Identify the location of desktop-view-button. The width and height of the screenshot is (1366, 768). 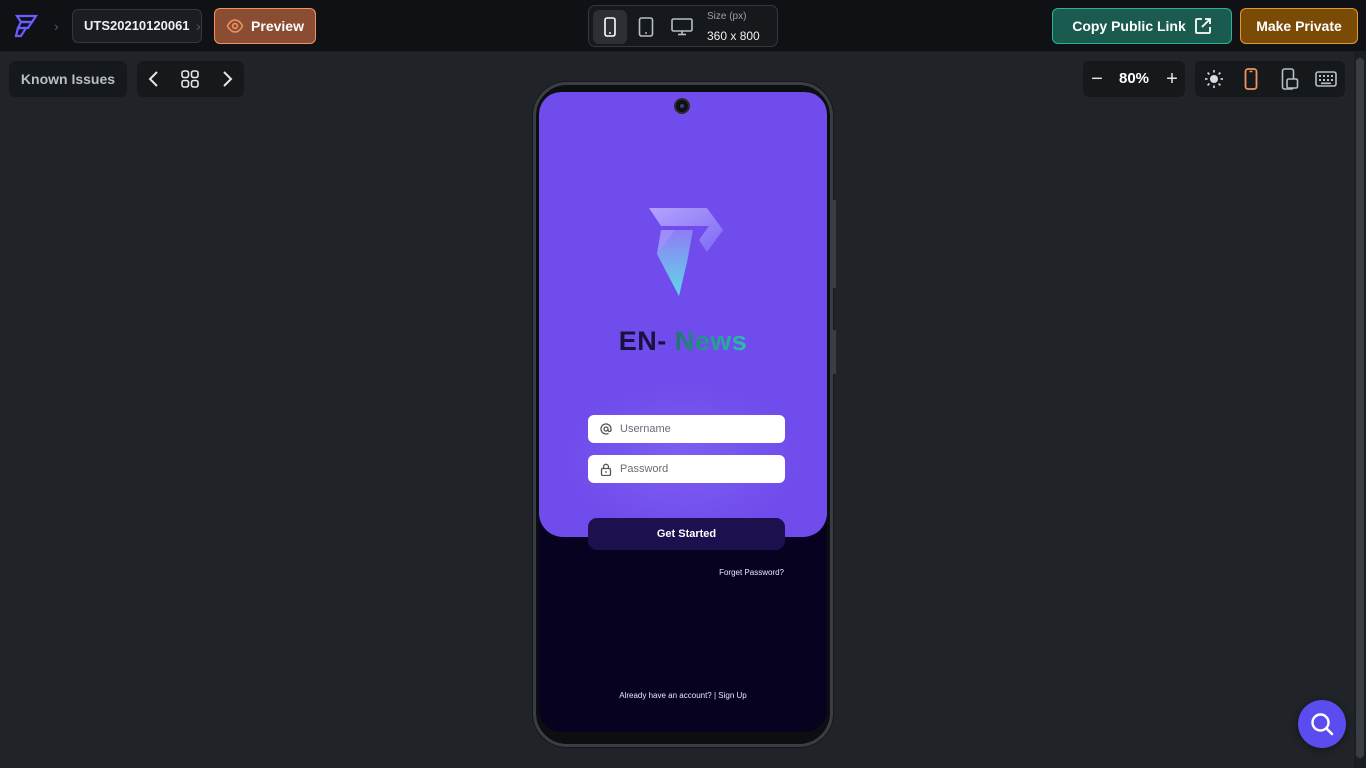
(682, 27).